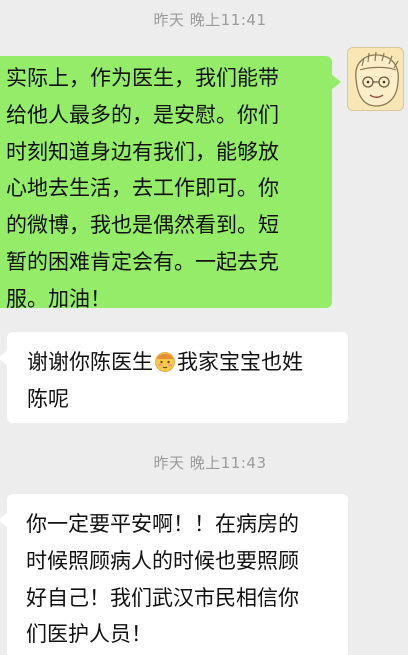  Describe the element at coordinates (142, 114) in the screenshot. I see `message-text-line: 给他人最多的，是安慰。你们` at that location.